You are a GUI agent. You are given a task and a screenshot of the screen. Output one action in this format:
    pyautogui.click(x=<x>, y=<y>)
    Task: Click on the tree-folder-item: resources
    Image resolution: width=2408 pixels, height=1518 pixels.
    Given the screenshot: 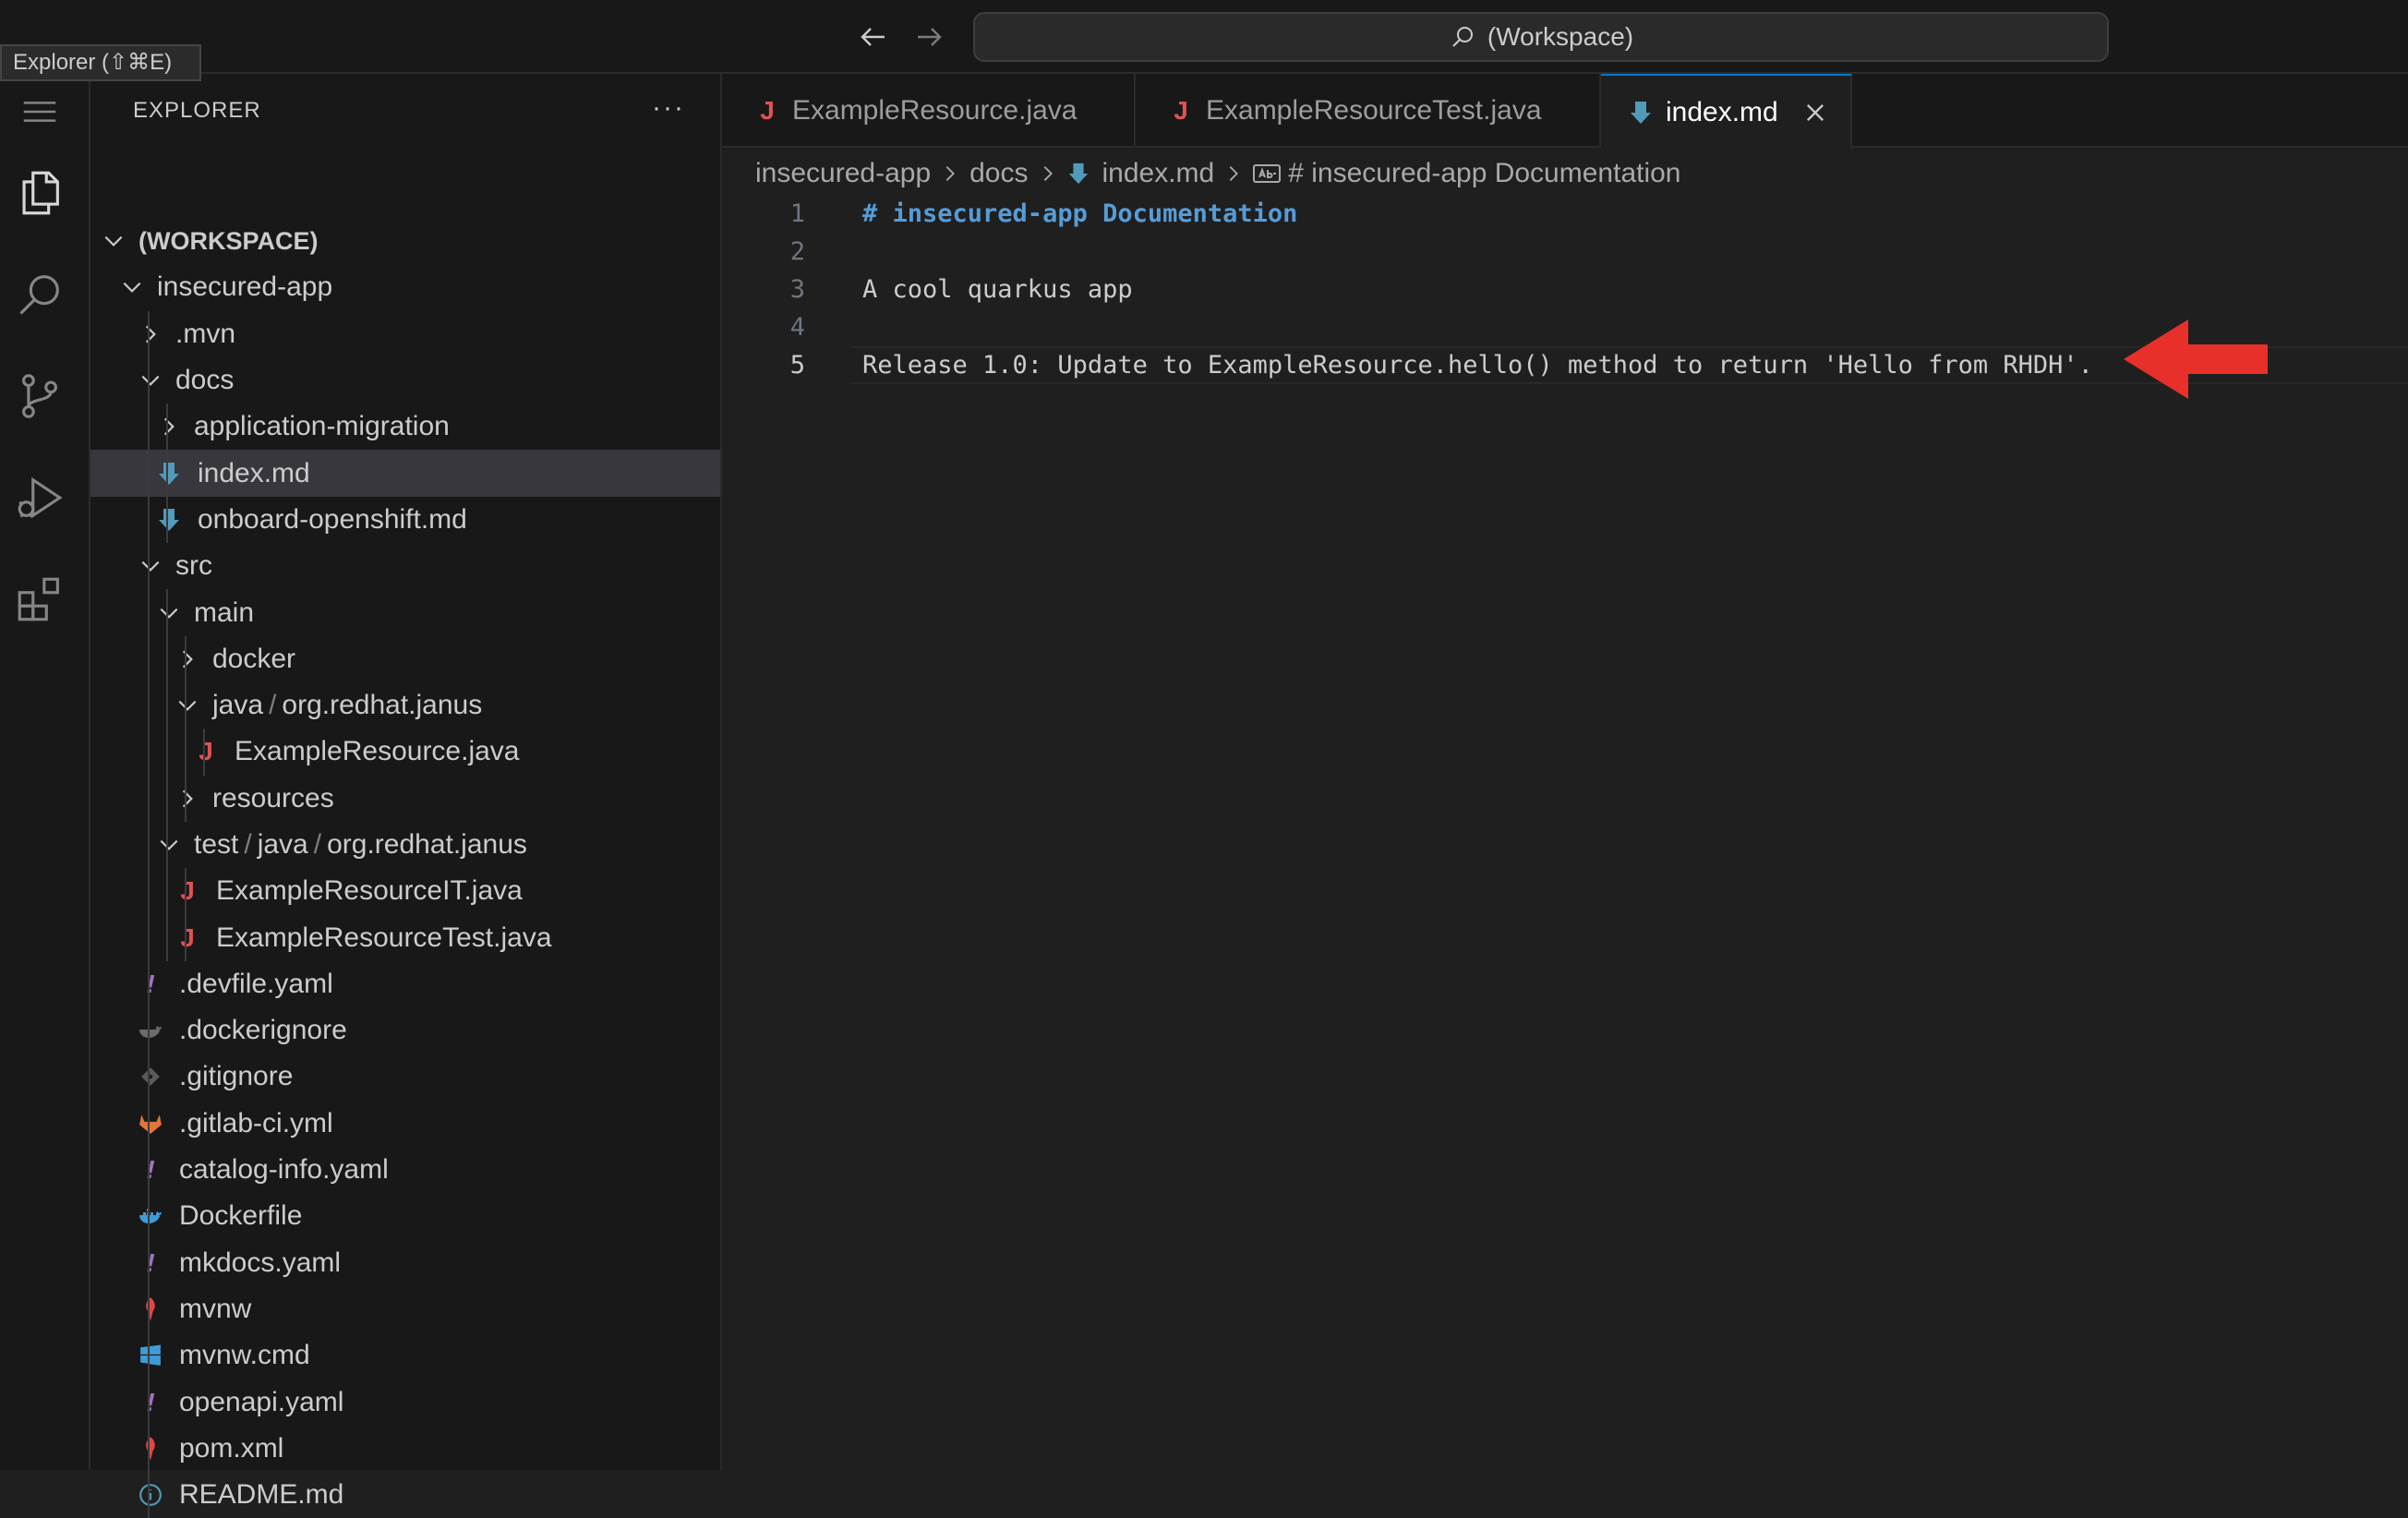 What is the action you would take?
    pyautogui.click(x=405, y=798)
    